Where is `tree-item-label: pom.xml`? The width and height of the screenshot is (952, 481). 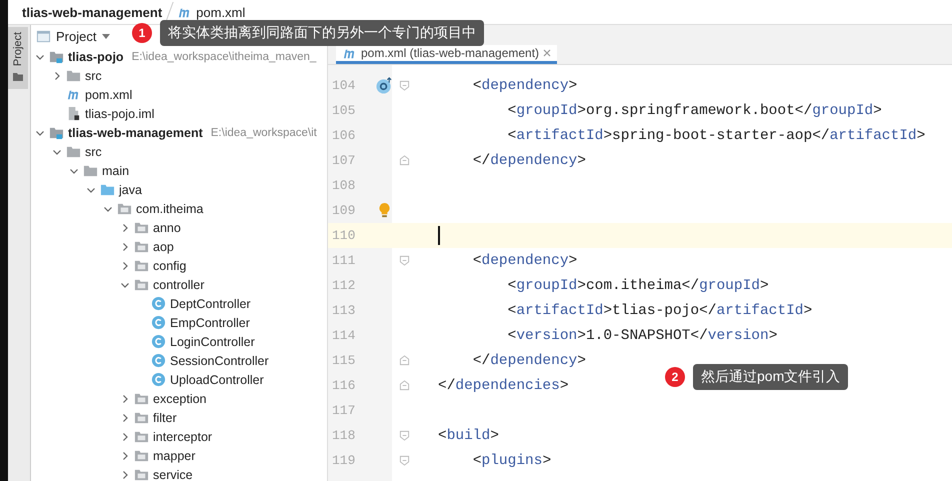 tree-item-label: pom.xml is located at coordinates (108, 95).